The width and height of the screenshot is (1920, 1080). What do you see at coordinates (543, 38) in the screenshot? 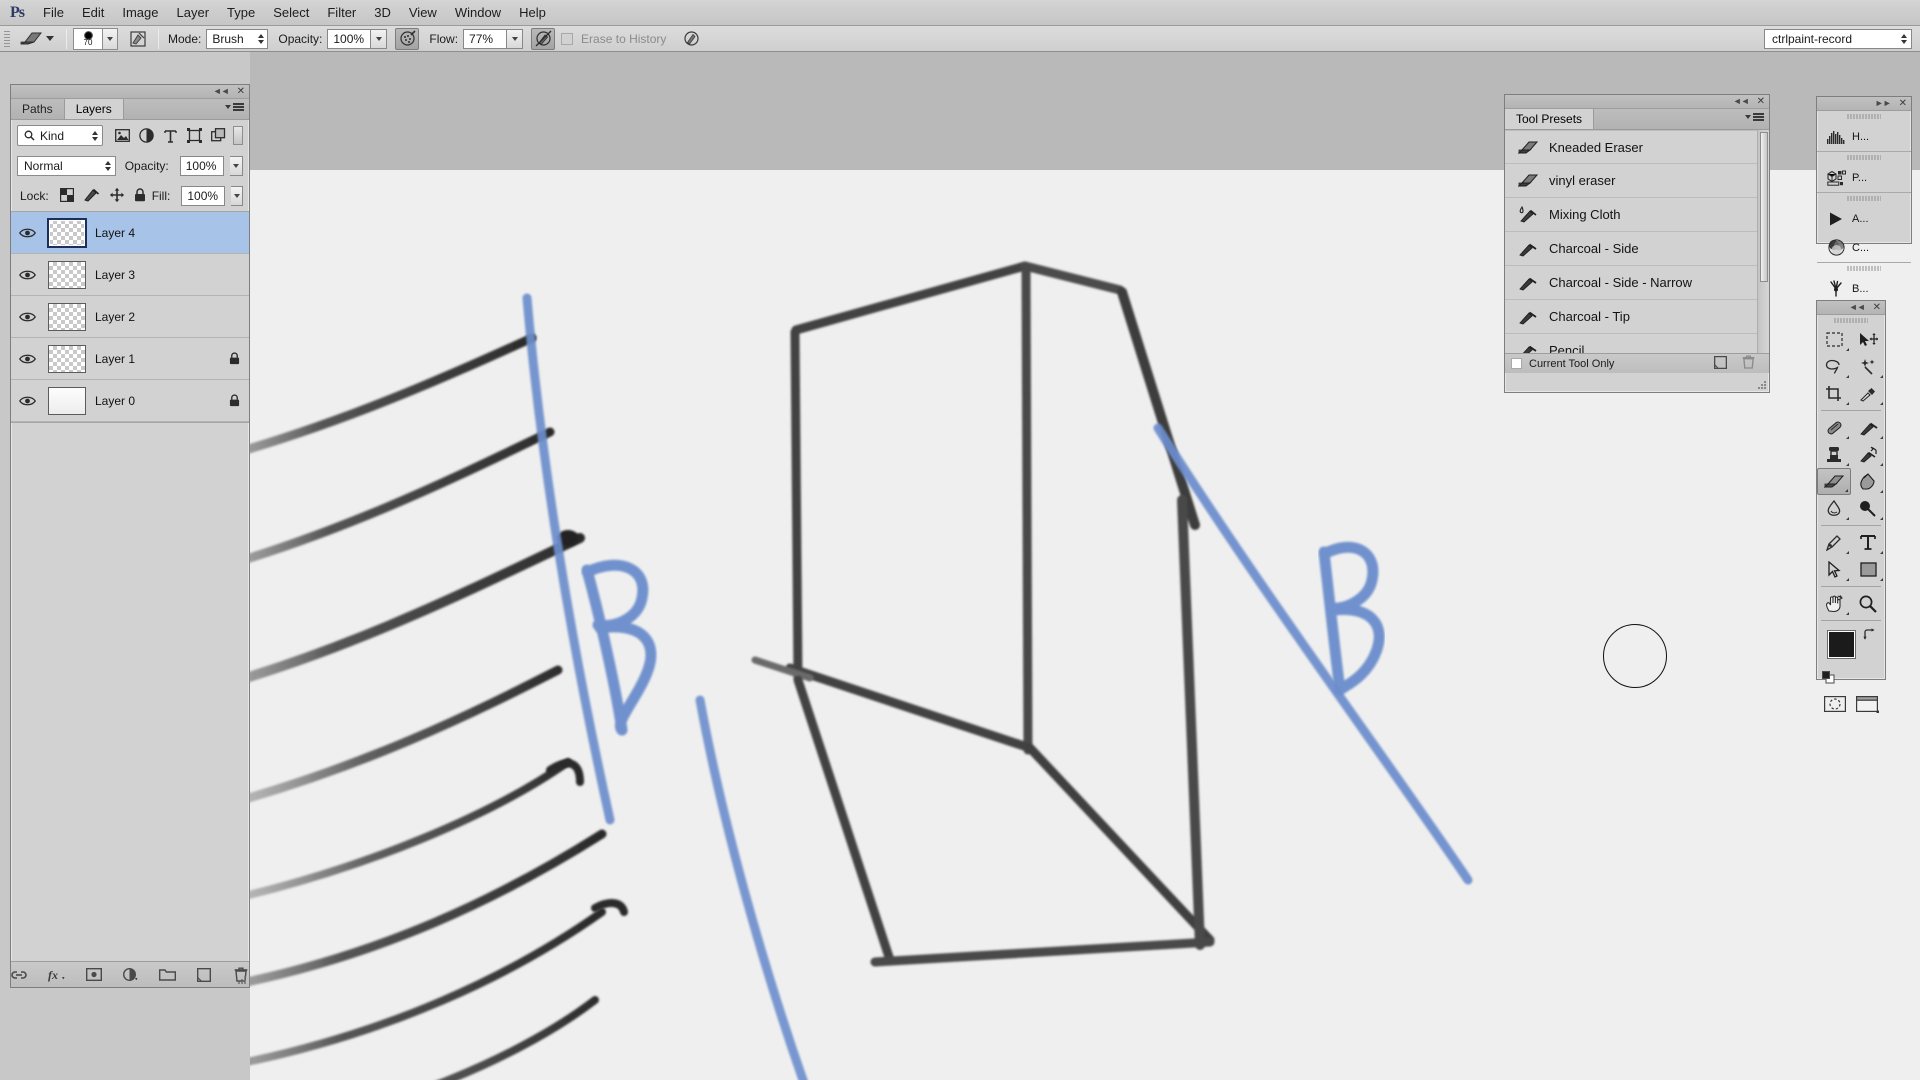
I see `tablet-pressure-icon` at bounding box center [543, 38].